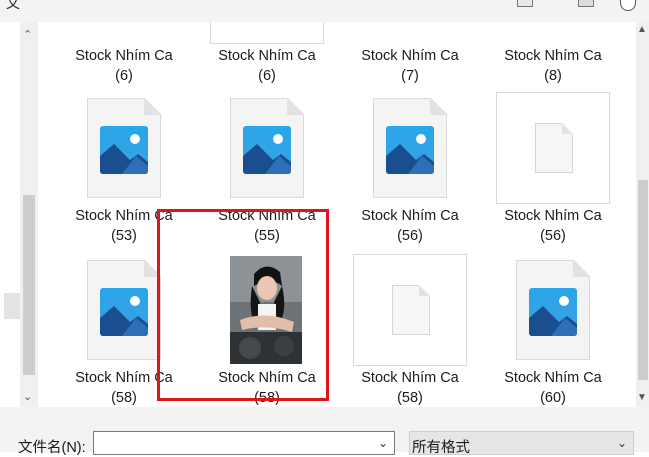  Describe the element at coordinates (124, 236) in the screenshot. I see `file-number: (53)` at that location.